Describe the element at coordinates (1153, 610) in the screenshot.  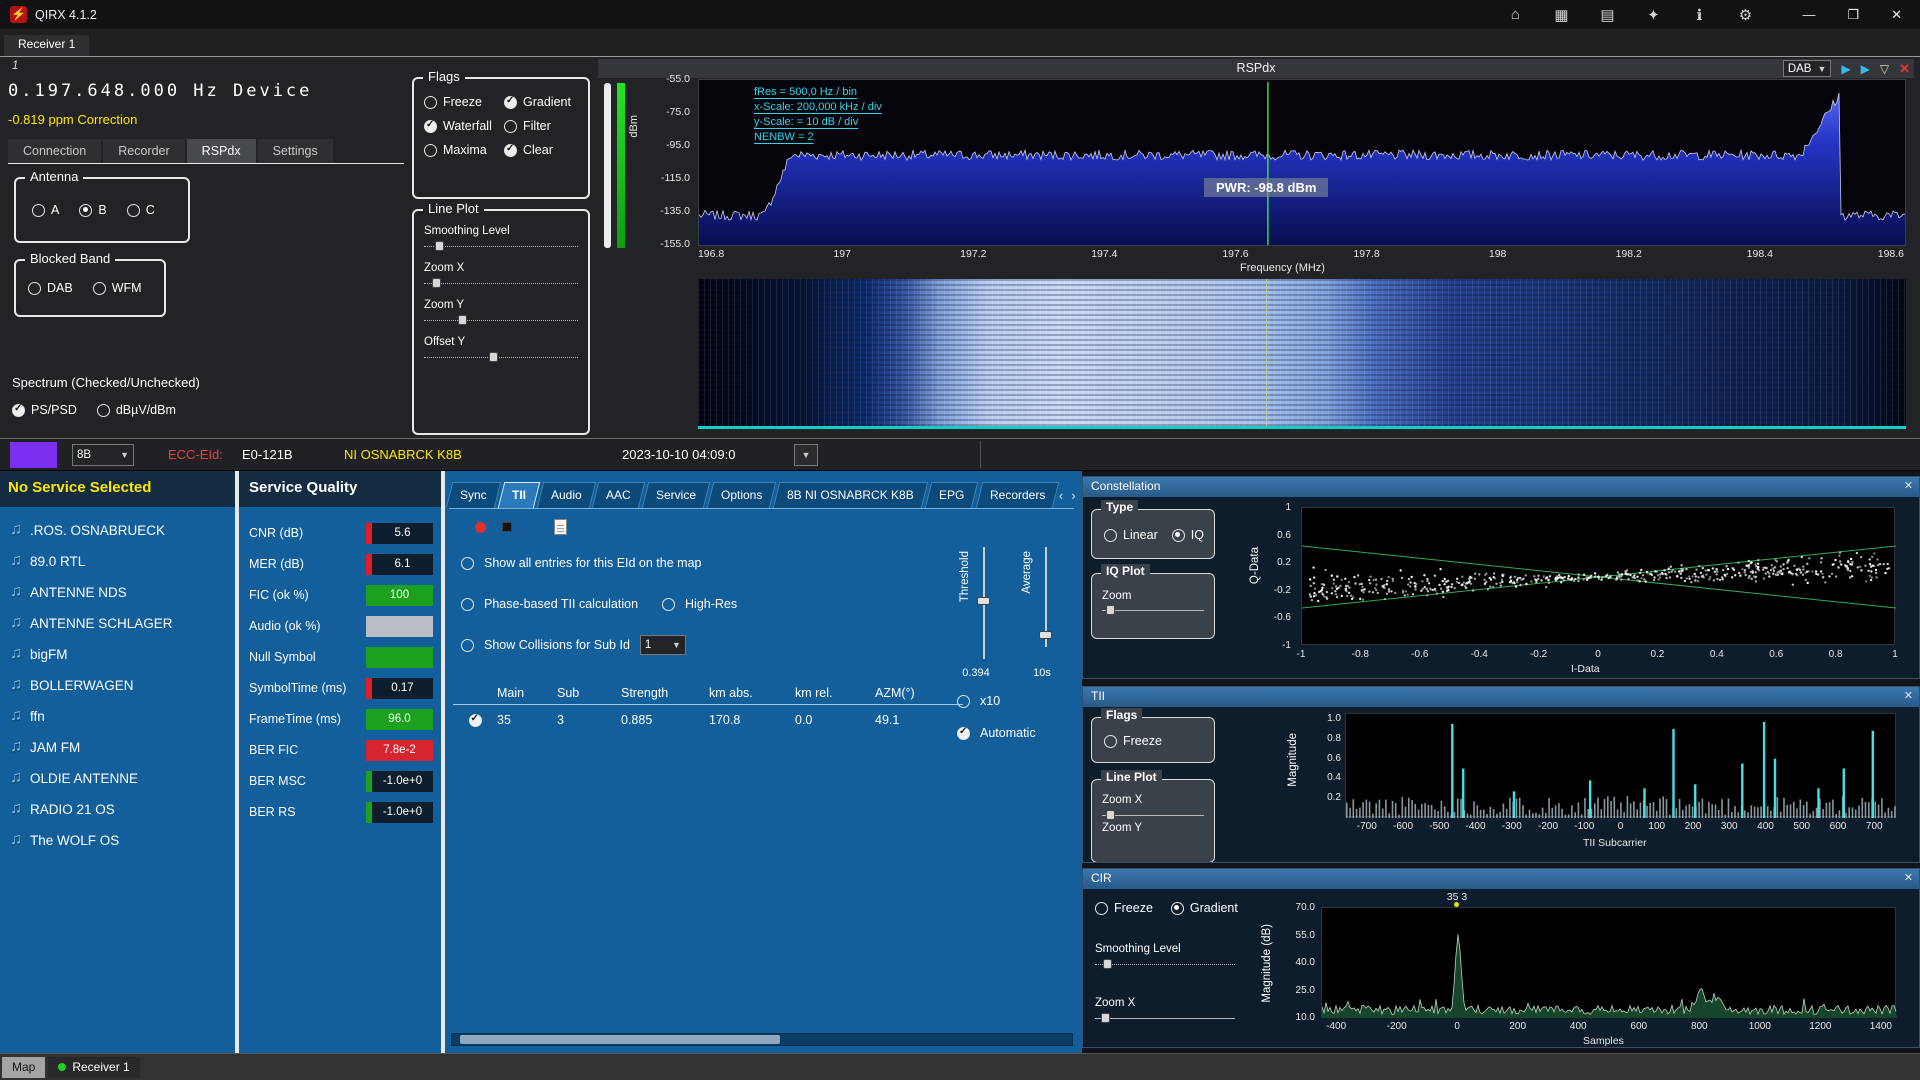
I see `iq-zoom-slider` at that location.